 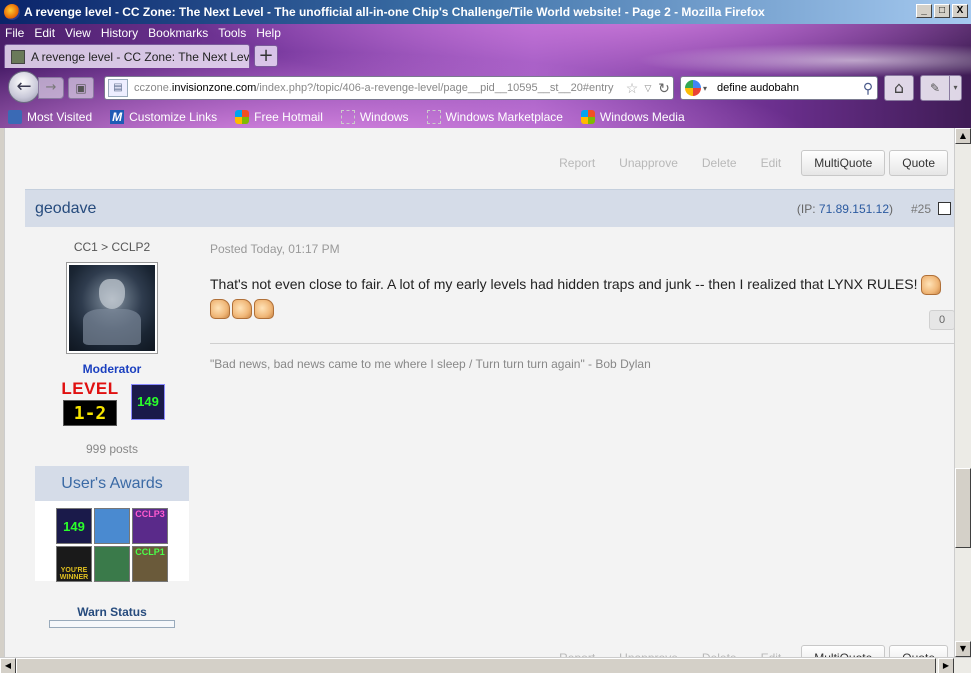 What do you see at coordinates (705, 88) in the screenshot?
I see `search-engine-dropdown-icon: ▾` at bounding box center [705, 88].